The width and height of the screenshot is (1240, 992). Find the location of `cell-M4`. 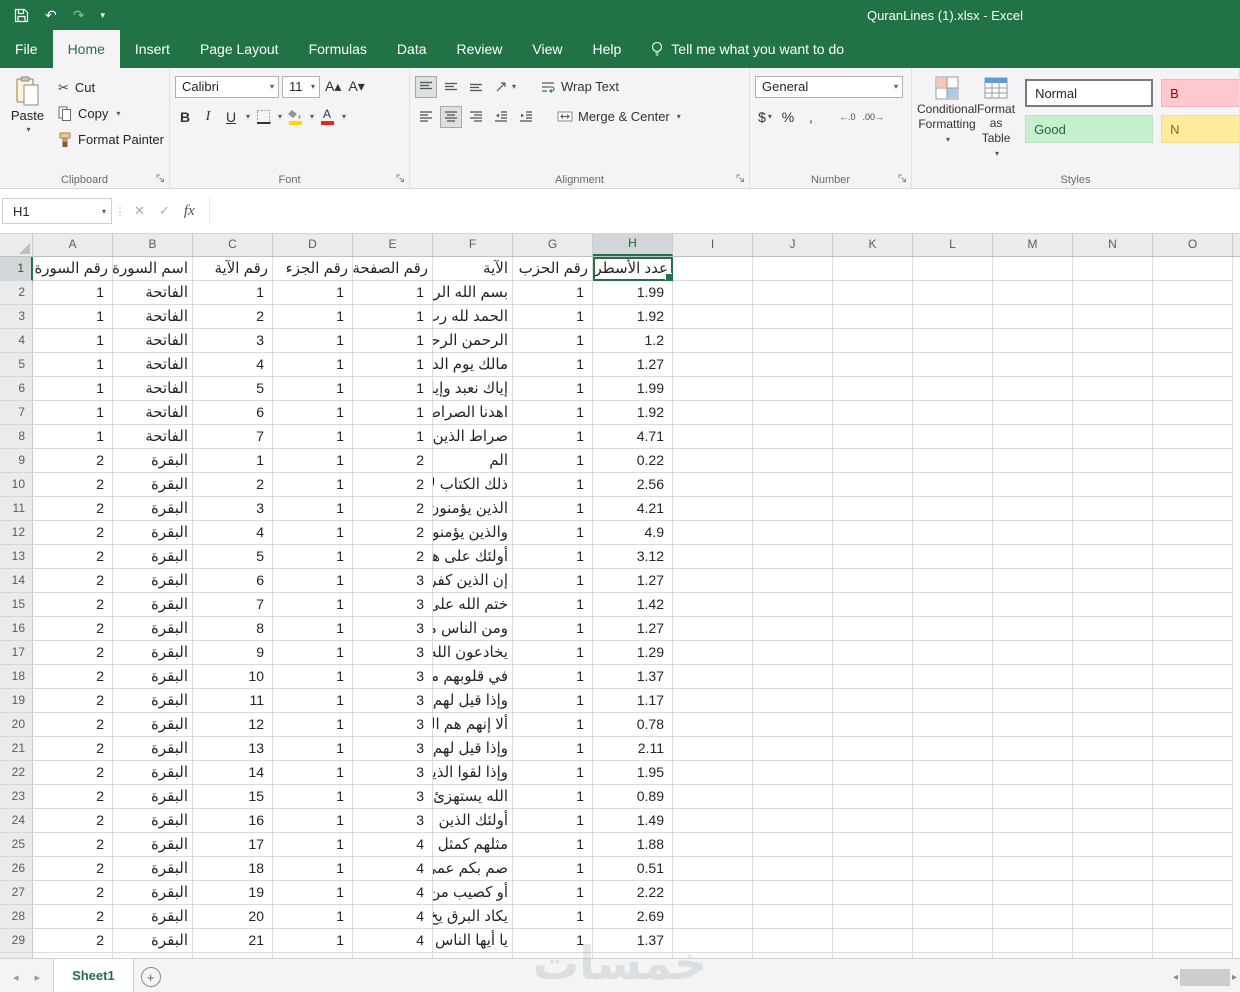

cell-M4 is located at coordinates (1033, 341).